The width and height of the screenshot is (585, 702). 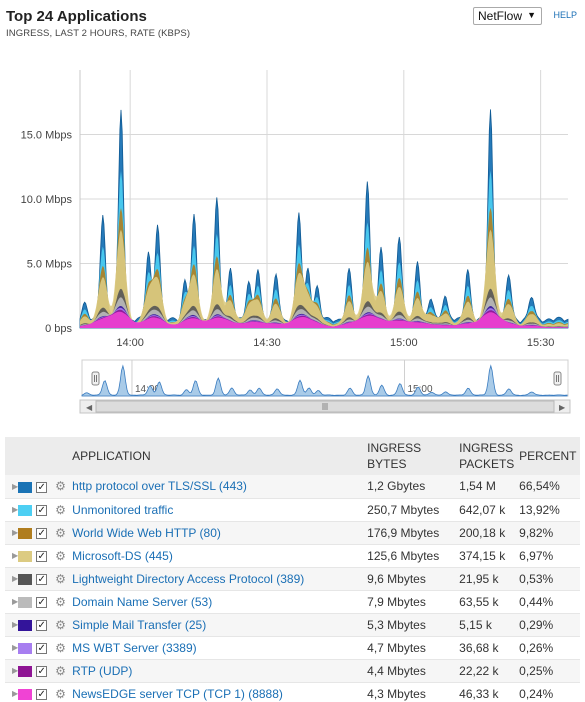 I want to click on ingress-bytes-cell: 5,3 Mbytes, so click(x=396, y=624).